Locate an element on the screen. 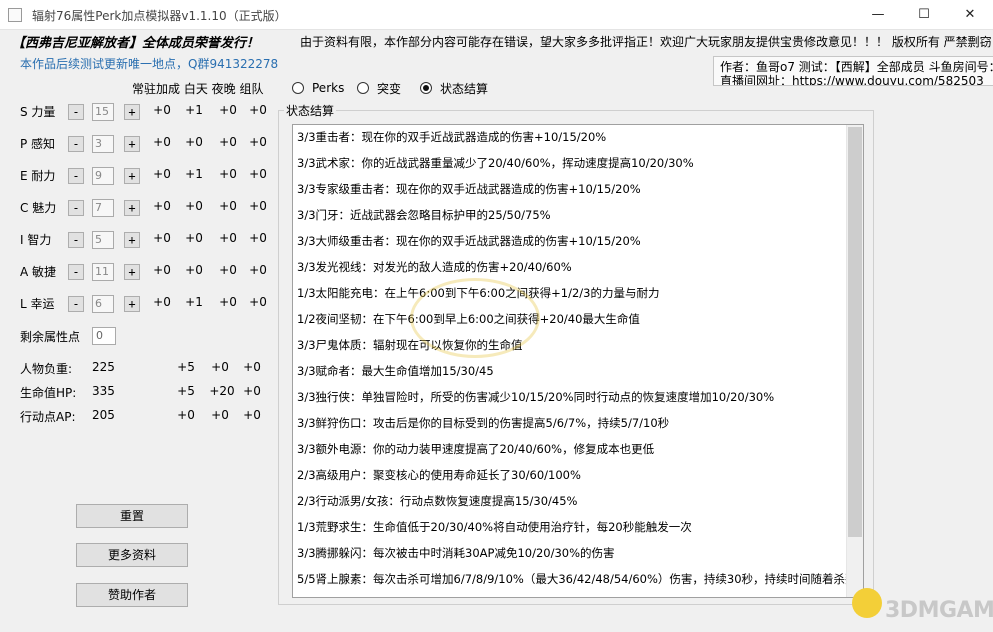 The image size is (993, 632). list-item: 3/3鲜狩伤口：攻击后是你的目标受到的伤害提高5/6/7%，持续5/7/10秒 is located at coordinates (483, 423).